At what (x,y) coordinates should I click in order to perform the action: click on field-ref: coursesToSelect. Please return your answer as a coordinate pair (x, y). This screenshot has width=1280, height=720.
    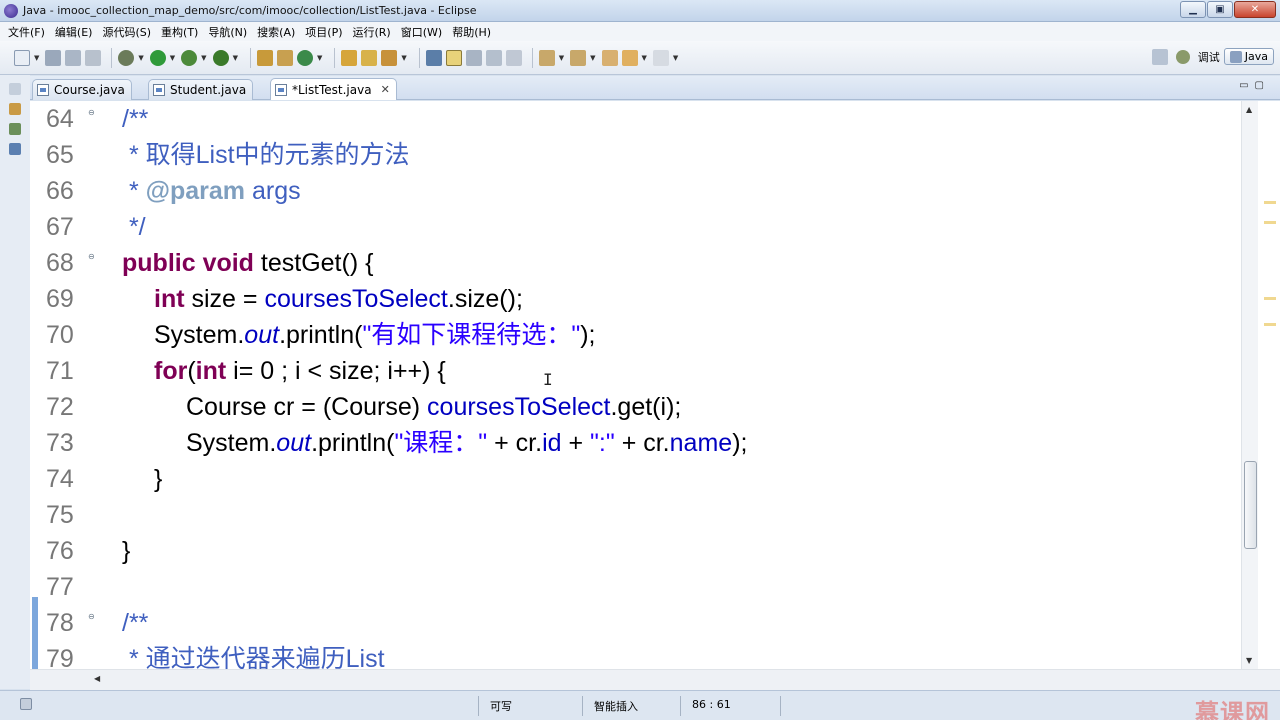
    Looking at the image, I should click on (519, 407).